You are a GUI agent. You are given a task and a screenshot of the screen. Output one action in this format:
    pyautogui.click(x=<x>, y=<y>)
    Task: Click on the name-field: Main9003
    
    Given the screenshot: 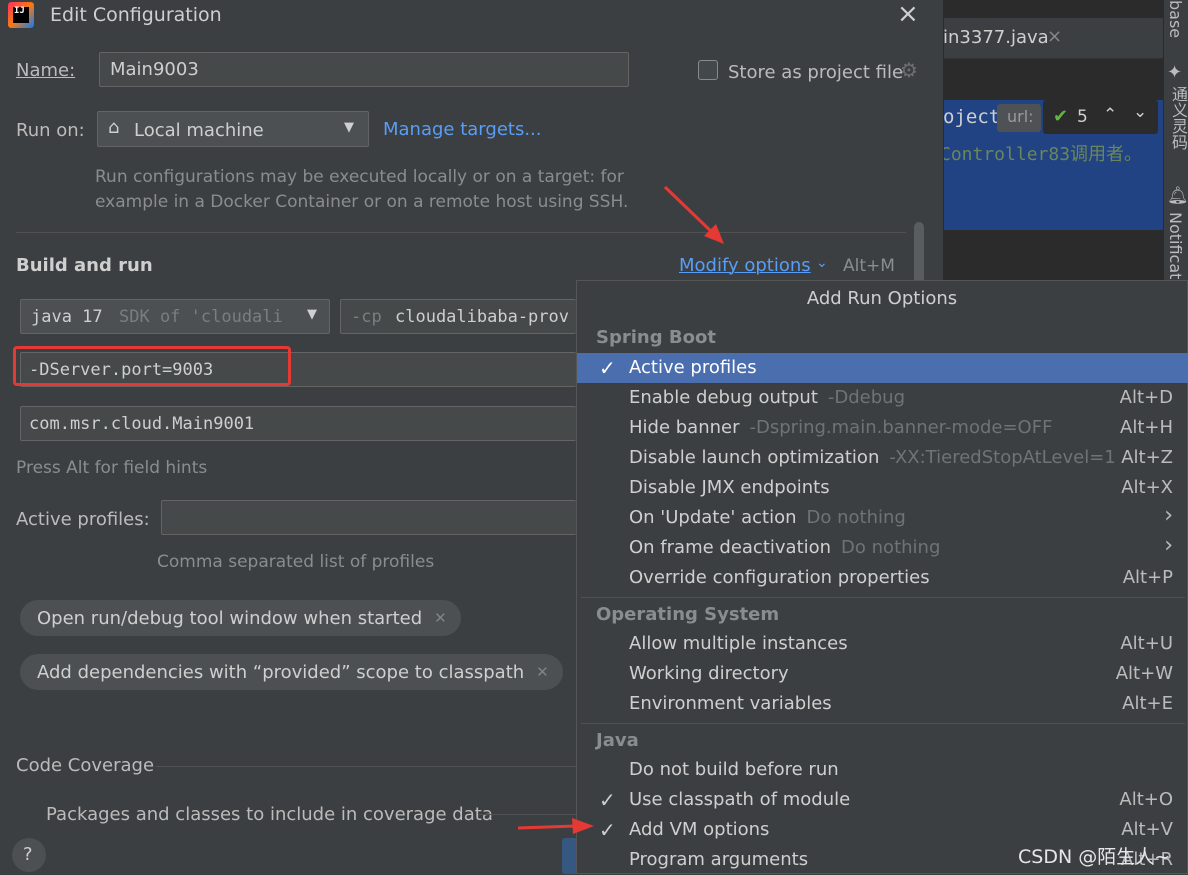 What is the action you would take?
    pyautogui.click(x=364, y=69)
    